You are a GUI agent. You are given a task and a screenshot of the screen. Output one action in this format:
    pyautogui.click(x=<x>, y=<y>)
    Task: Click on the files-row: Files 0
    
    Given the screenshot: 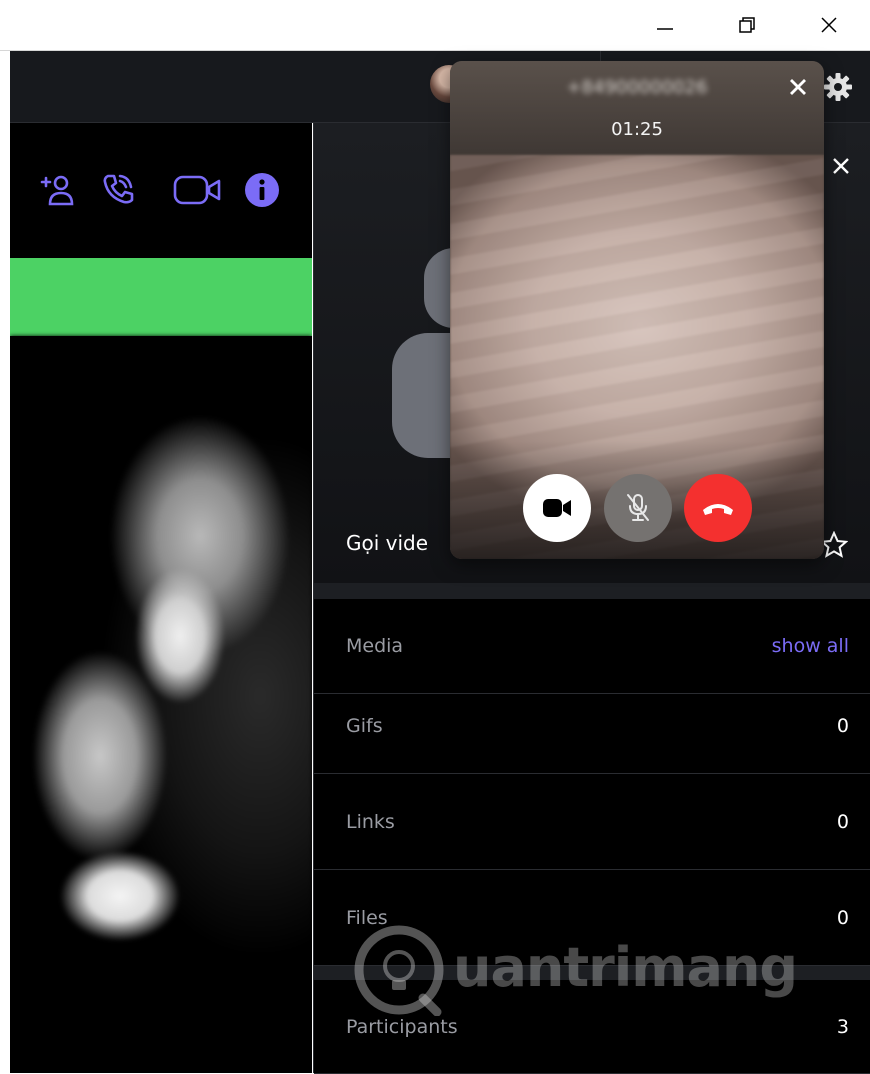 What is the action you would take?
    pyautogui.click(x=592, y=918)
    